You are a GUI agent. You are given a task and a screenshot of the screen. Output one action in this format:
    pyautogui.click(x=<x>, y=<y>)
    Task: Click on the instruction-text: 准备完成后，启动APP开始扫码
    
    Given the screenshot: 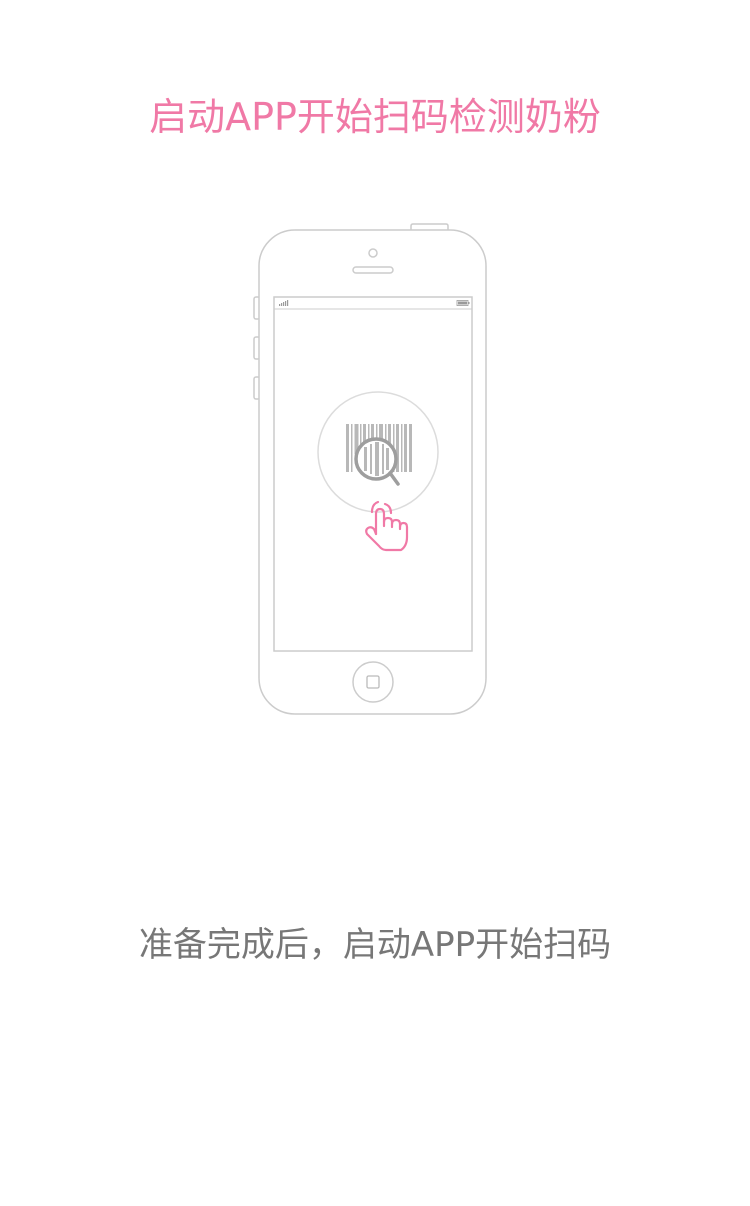 What is the action you would take?
    pyautogui.click(x=375, y=945)
    